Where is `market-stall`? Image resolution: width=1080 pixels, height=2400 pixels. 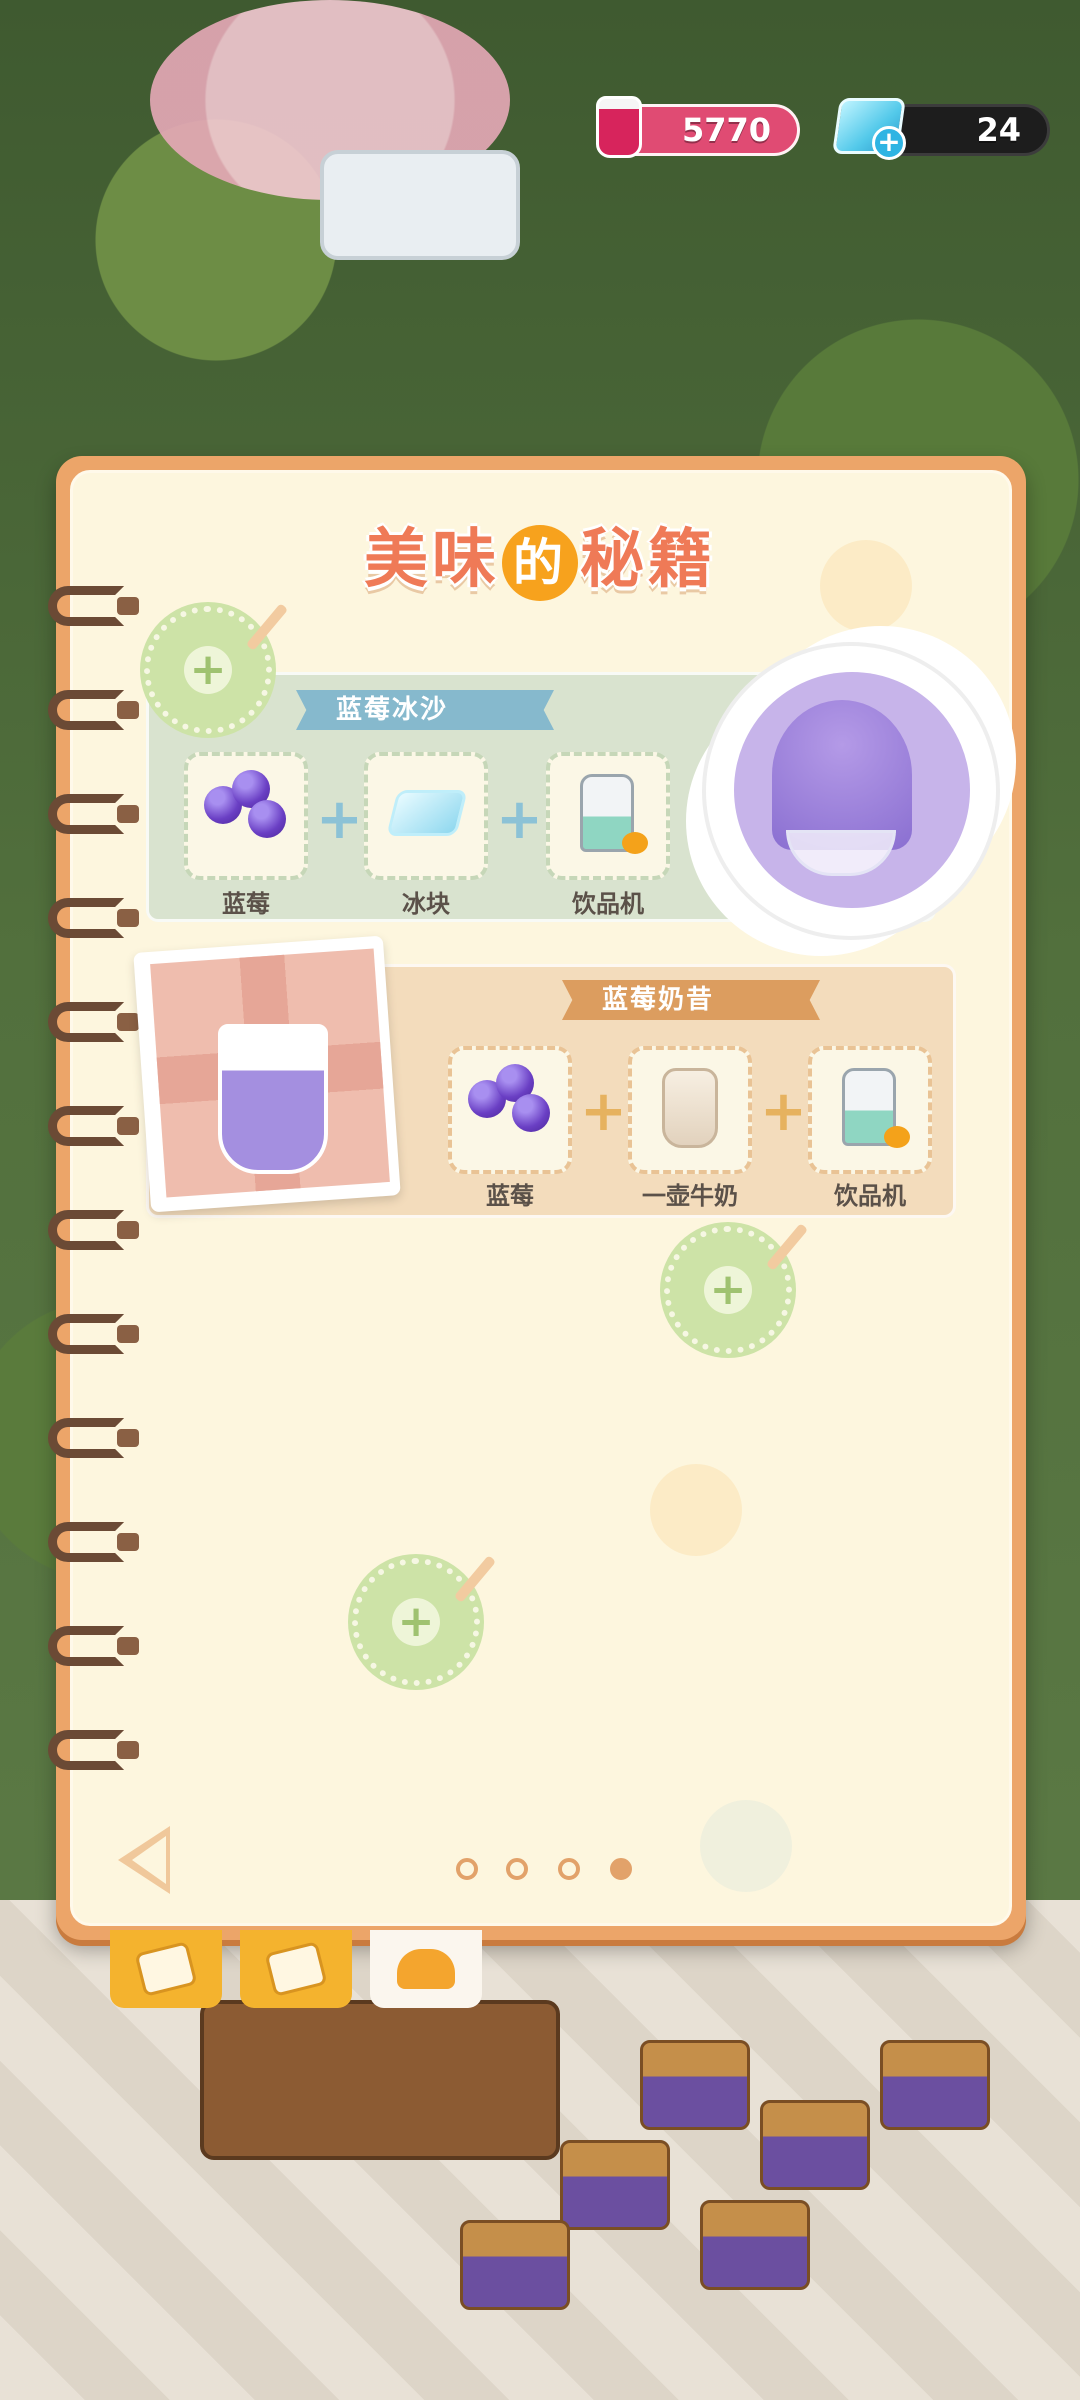
market-stall is located at coordinates (380, 2080).